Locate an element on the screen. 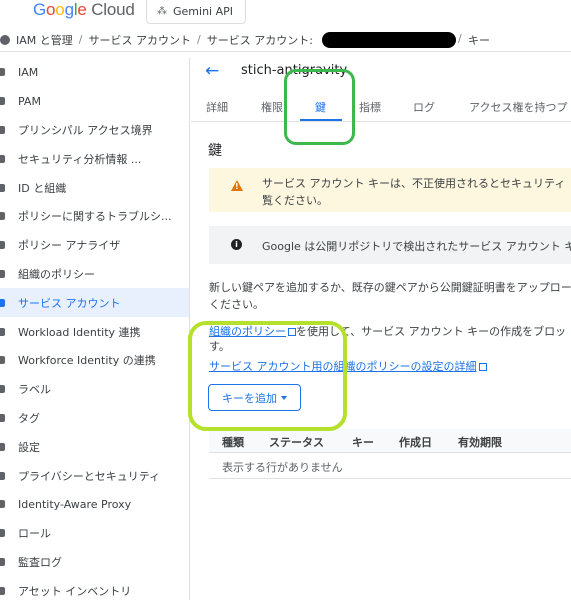 The image size is (571, 600). sidebar-item-workforce-identity-federation: Workforce Identity の連携 is located at coordinates (94, 360).